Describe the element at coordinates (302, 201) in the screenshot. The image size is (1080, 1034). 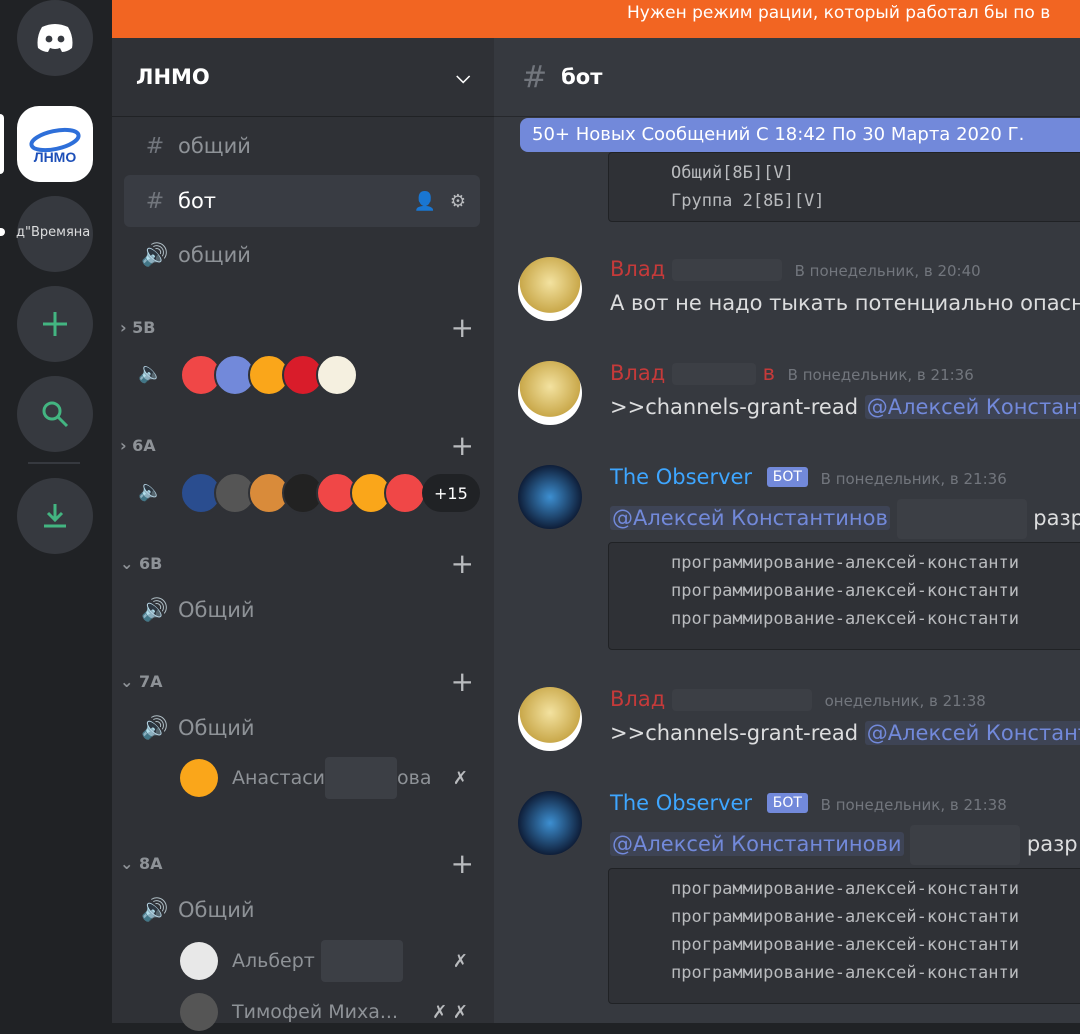
I see `channel-bot: # бот 👤 ⚙` at that location.